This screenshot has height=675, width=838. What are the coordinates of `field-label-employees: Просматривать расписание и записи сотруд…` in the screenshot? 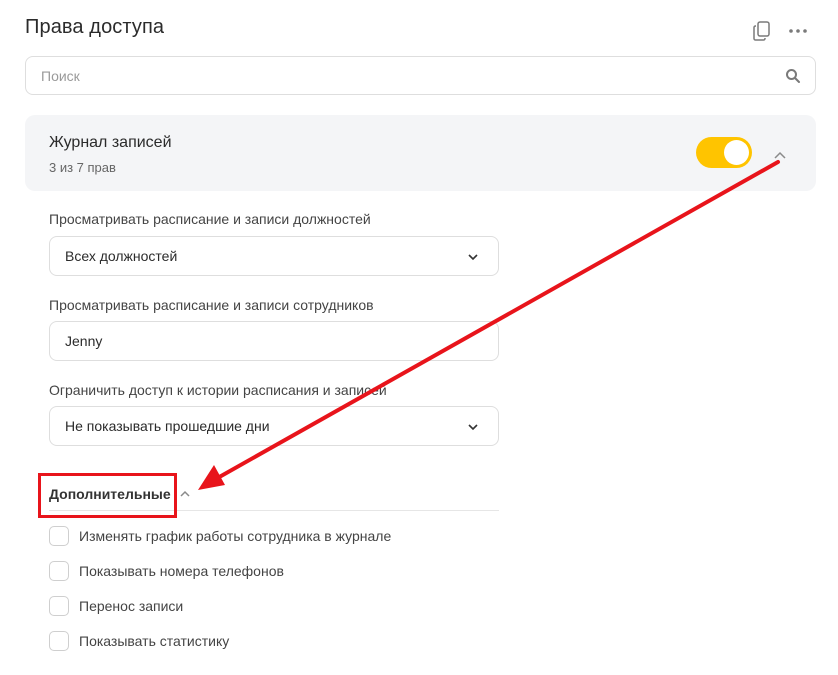 It's located at (211, 305).